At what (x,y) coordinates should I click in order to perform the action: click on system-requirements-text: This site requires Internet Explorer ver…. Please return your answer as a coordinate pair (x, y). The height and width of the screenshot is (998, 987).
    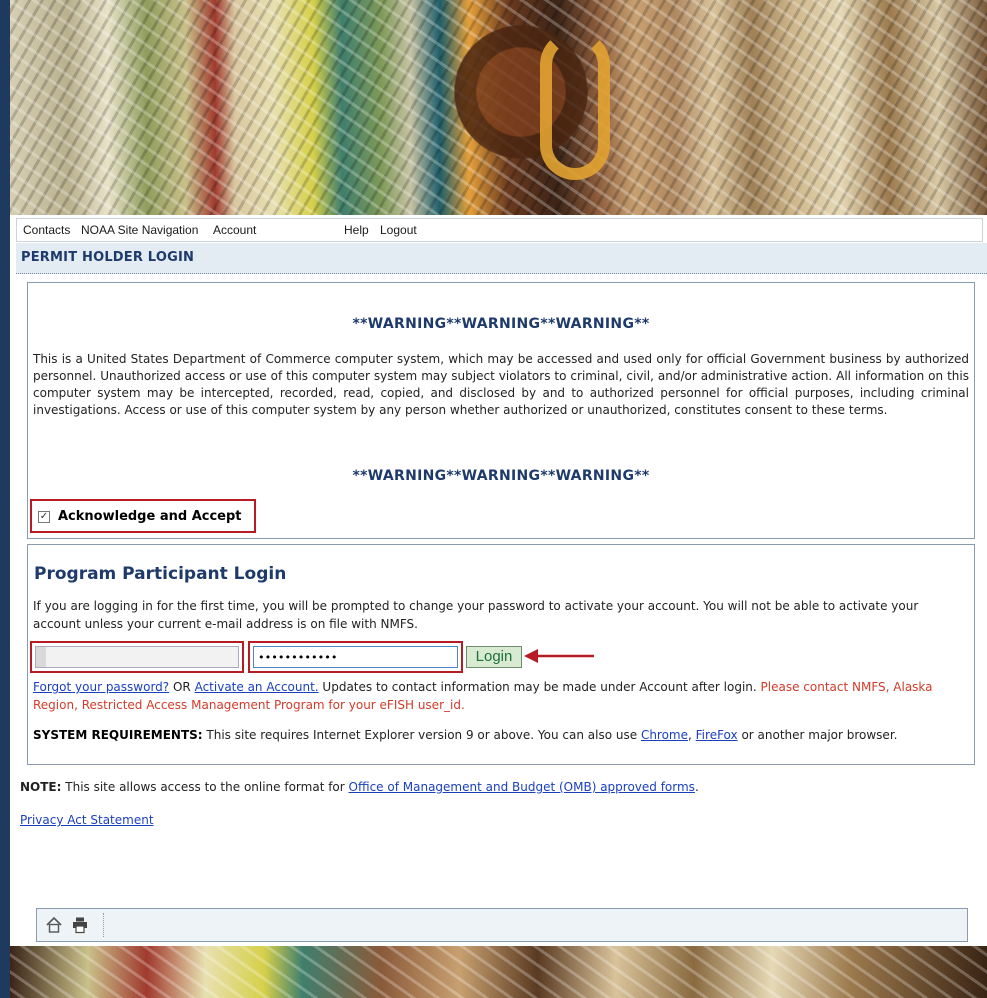
    Looking at the image, I should click on (421, 735).